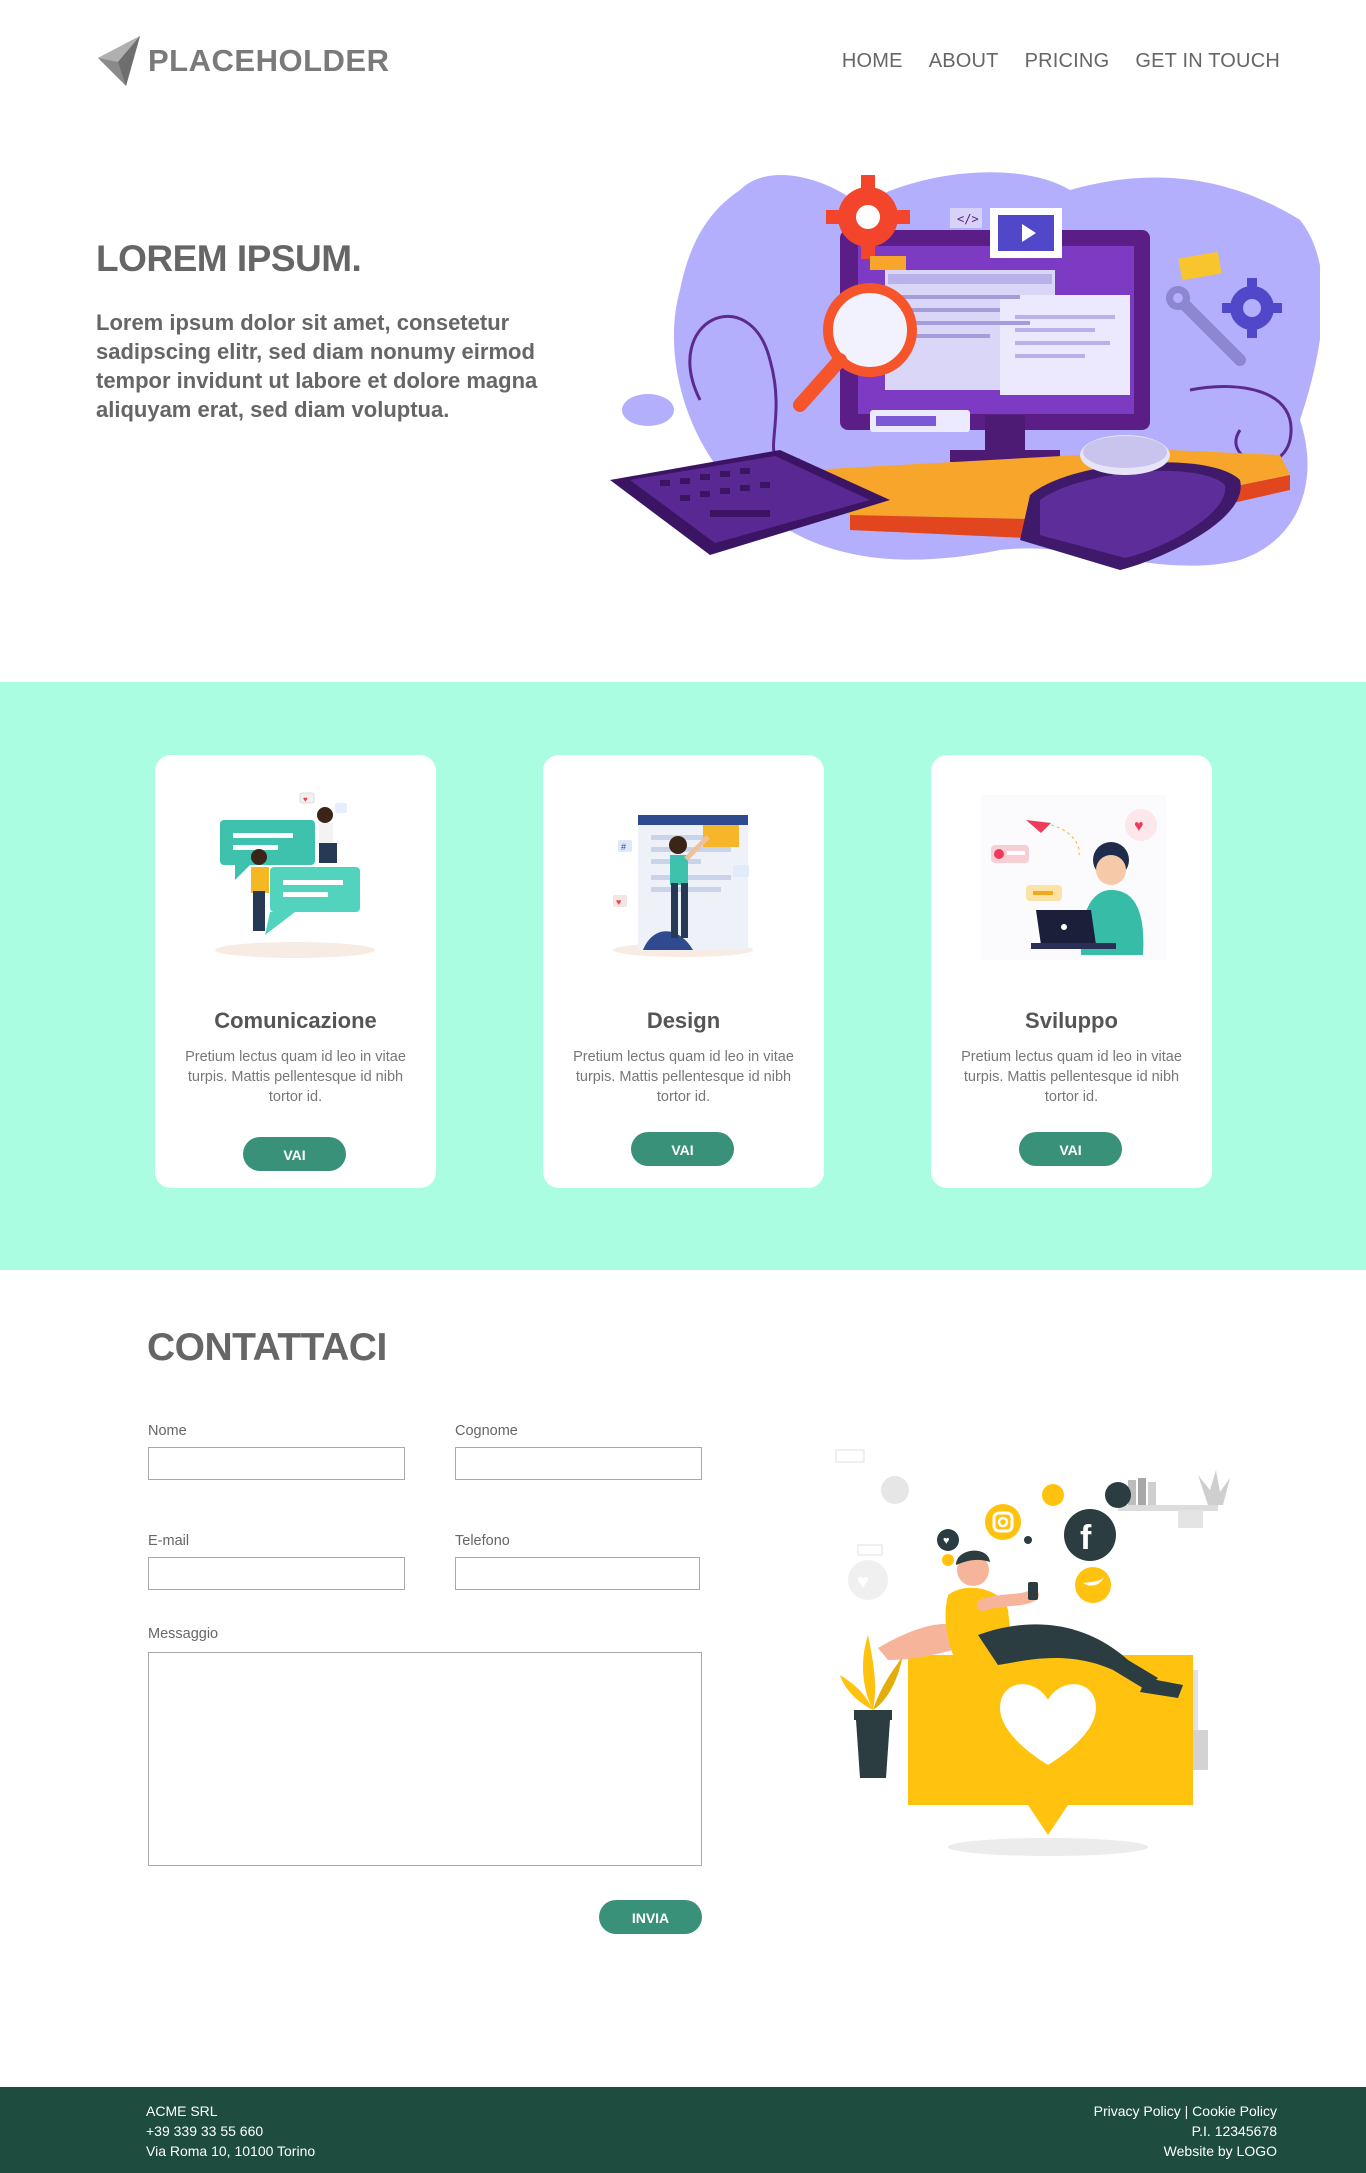 Image resolution: width=1366 pixels, height=2173 pixels. I want to click on email-field, so click(276, 1573).